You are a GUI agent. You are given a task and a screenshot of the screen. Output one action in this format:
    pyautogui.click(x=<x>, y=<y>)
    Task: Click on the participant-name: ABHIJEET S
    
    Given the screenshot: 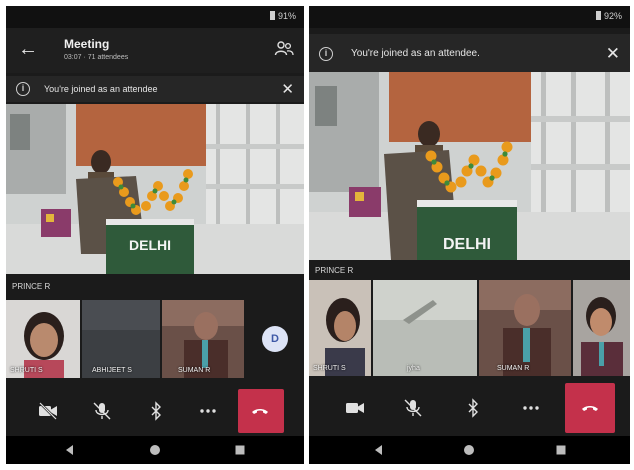 What is the action you would take?
    pyautogui.click(x=112, y=370)
    